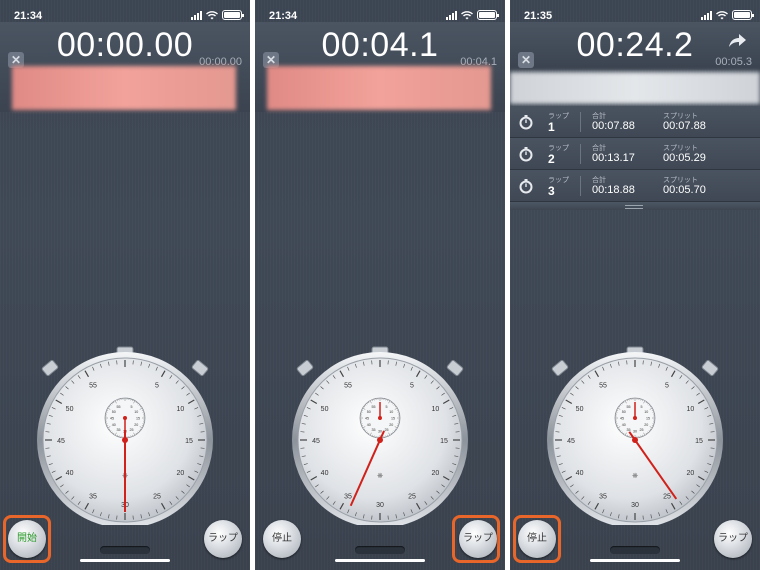 The image size is (760, 570). What do you see at coordinates (61, 441) in the screenshot?
I see `dial-number: 45` at bounding box center [61, 441].